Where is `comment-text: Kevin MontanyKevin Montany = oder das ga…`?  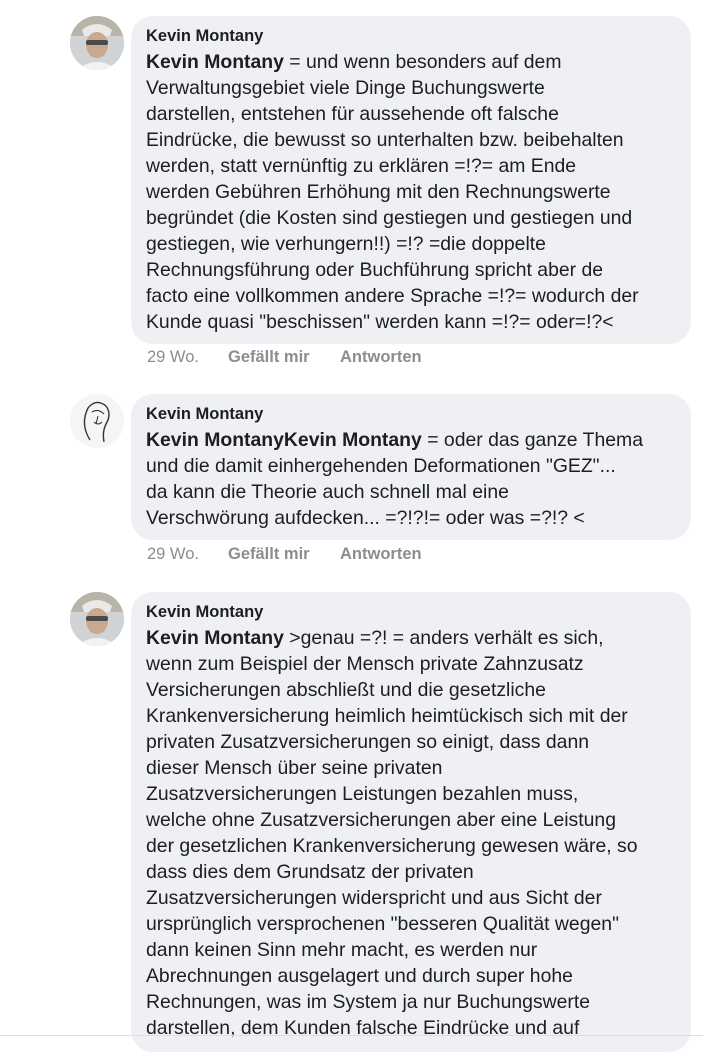 comment-text: Kevin MontanyKevin Montany = oder das ga… is located at coordinates (411, 479).